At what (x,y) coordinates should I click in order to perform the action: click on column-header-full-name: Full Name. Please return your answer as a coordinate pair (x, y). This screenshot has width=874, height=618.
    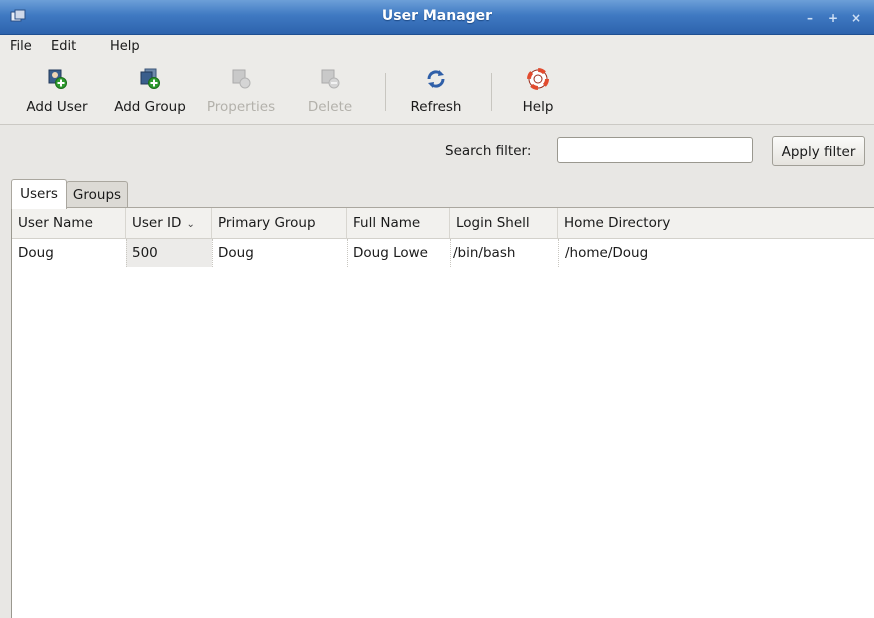
    Looking at the image, I should click on (398, 223).